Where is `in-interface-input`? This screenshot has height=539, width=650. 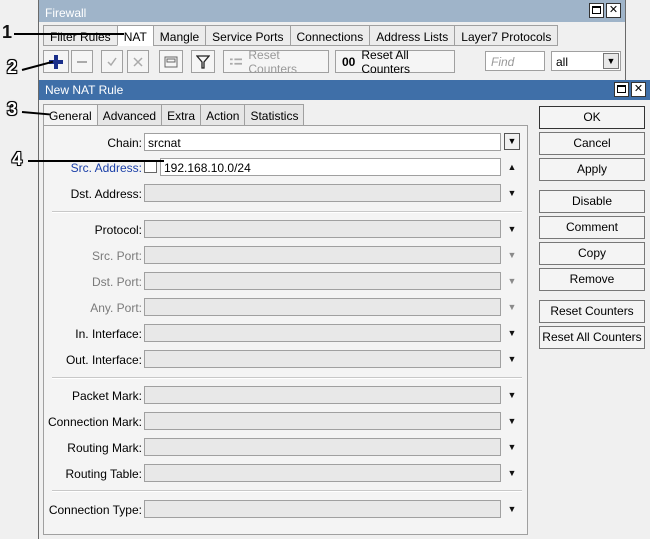
in-interface-input is located at coordinates (322, 333).